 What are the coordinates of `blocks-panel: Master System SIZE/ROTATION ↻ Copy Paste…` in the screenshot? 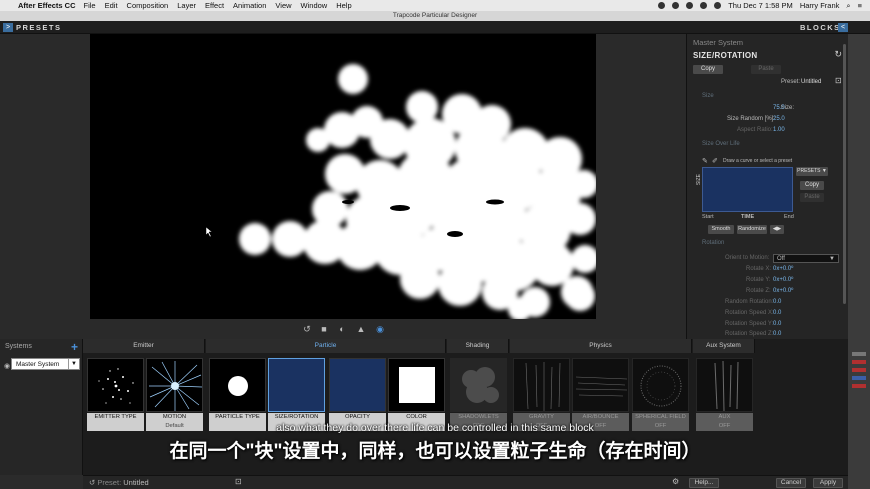 It's located at (767, 186).